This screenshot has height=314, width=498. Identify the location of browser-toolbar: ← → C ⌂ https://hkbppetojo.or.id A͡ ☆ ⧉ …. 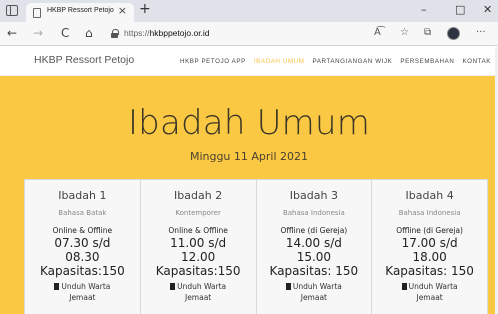
(249, 34).